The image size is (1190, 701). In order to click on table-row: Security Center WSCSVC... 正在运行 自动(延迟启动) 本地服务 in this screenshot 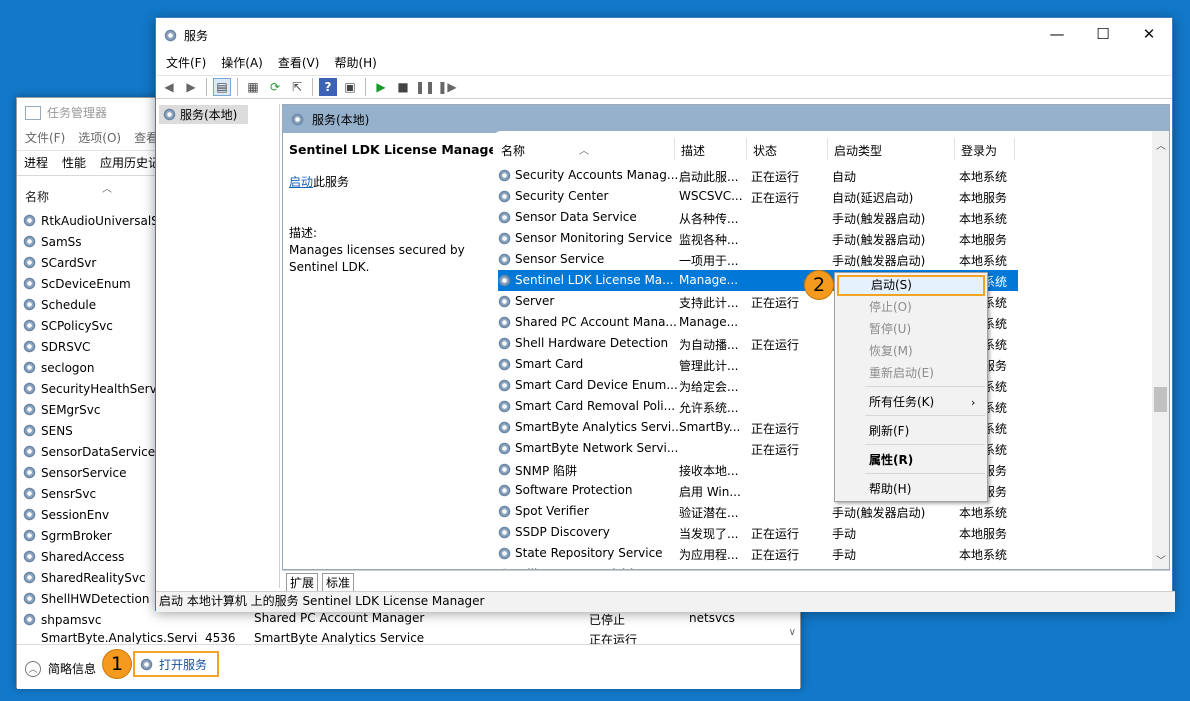, I will do `click(758, 196)`.